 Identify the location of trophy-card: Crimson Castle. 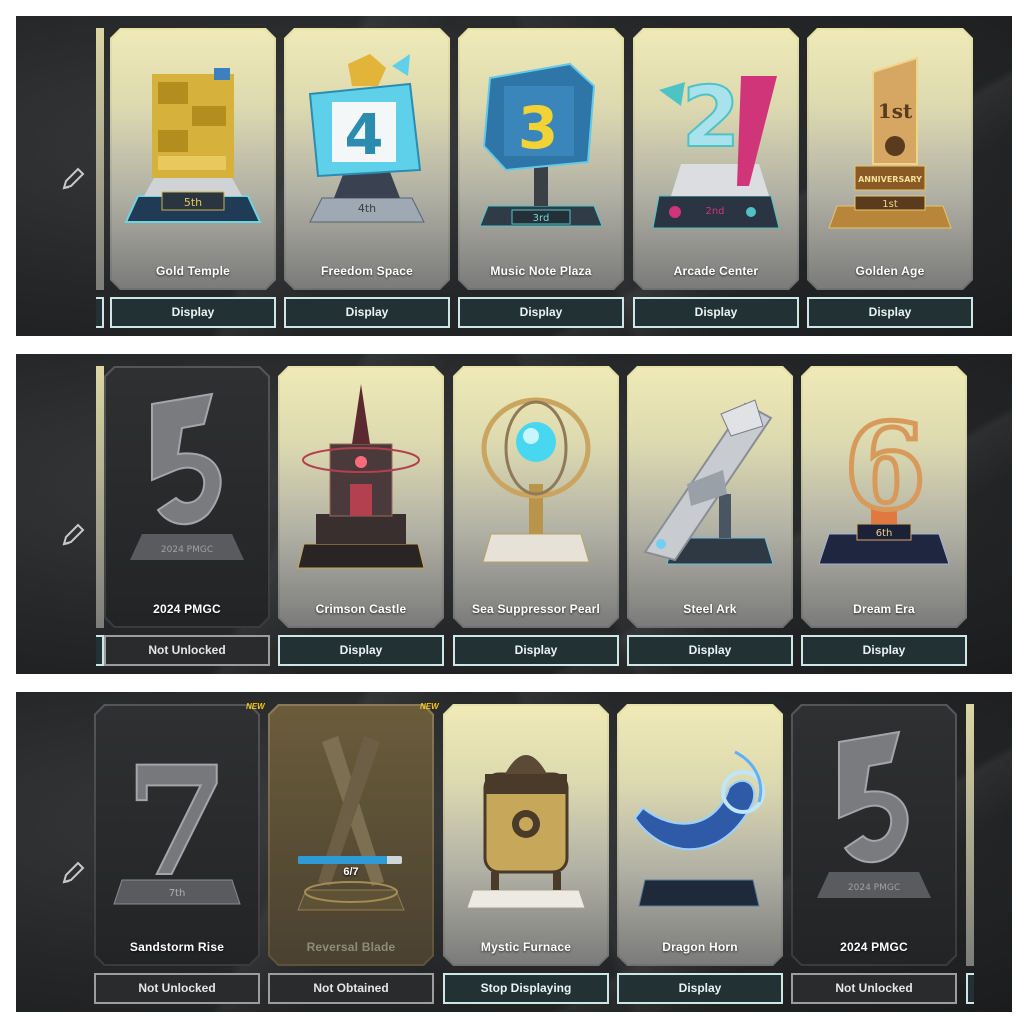
(361, 497).